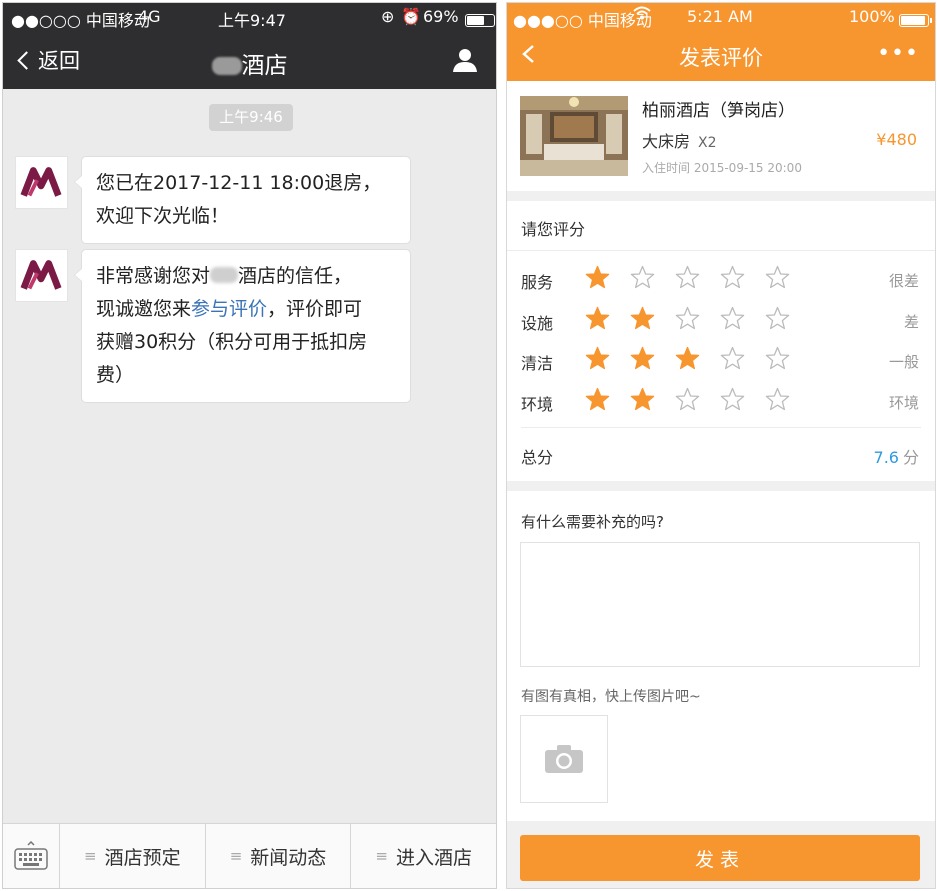 This screenshot has height=891, width=937. I want to click on more-icon: •••, so click(898, 53).